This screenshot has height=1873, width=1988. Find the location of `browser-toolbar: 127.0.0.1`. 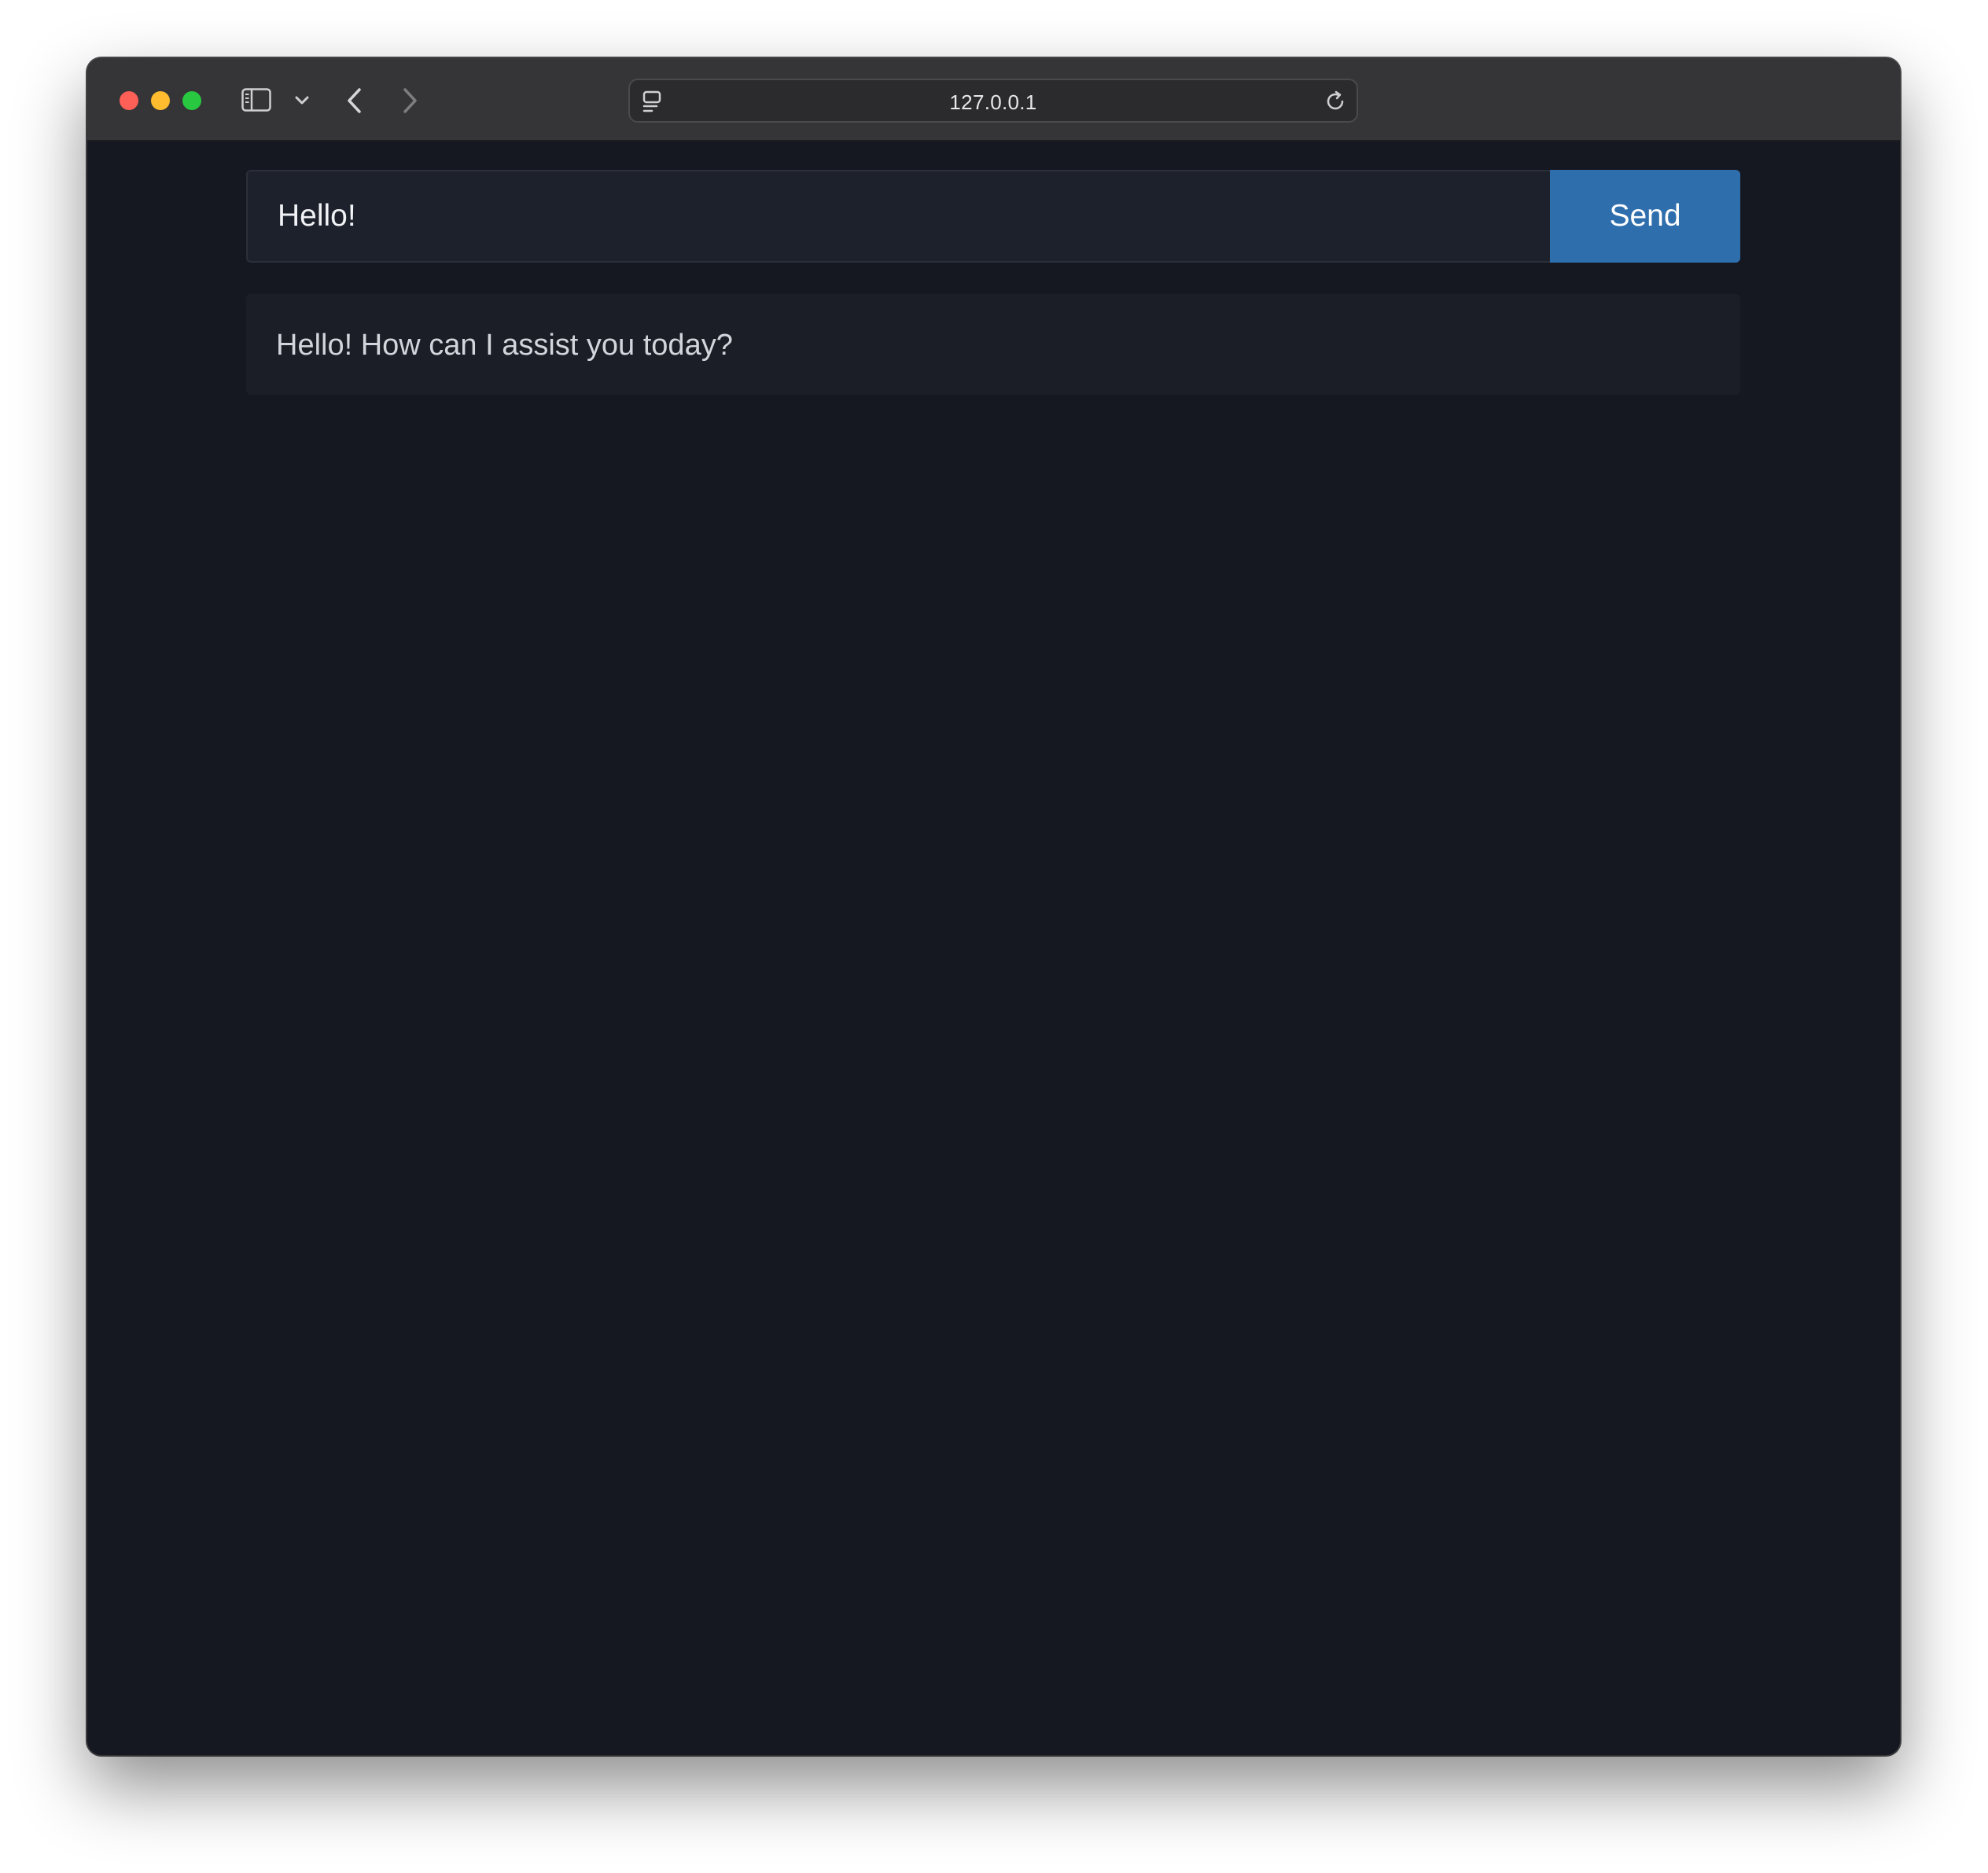

browser-toolbar: 127.0.0.1 is located at coordinates (993, 100).